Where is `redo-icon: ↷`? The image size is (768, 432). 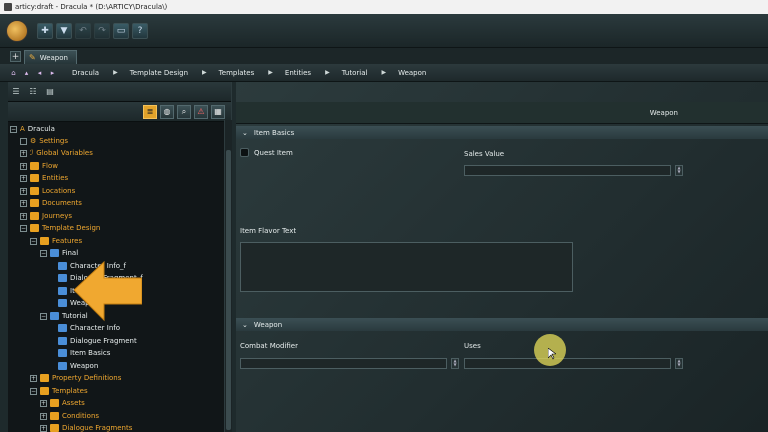 redo-icon: ↷ is located at coordinates (102, 30).